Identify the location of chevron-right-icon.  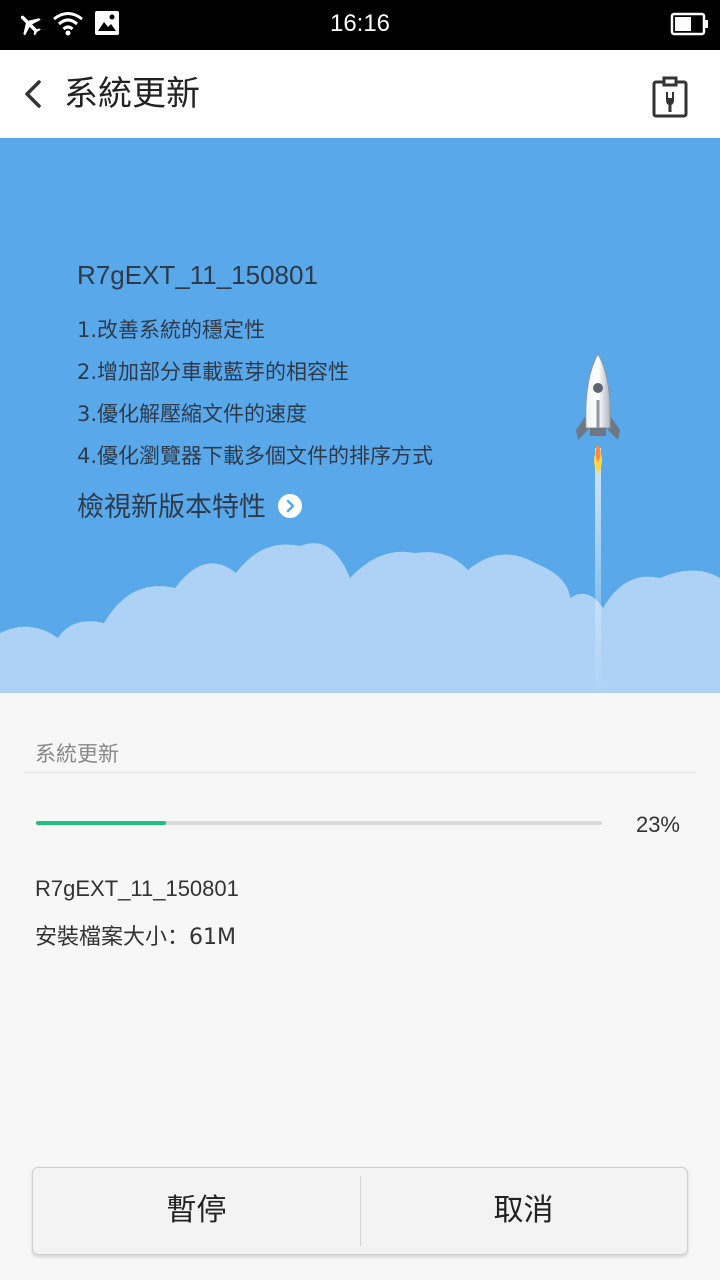
(290, 505).